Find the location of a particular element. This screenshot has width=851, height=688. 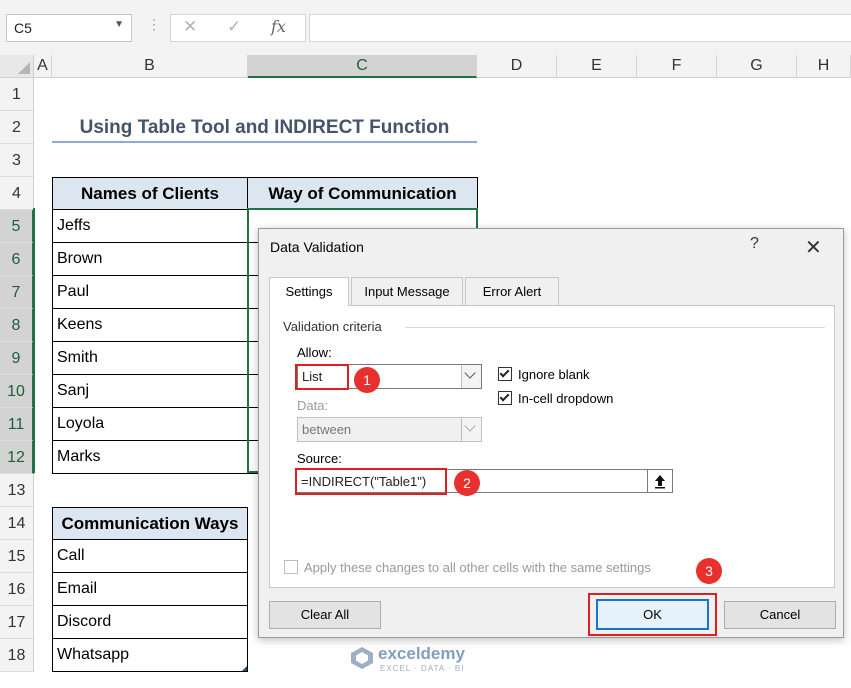

watermark-name: exceldemy is located at coordinates (421, 653).